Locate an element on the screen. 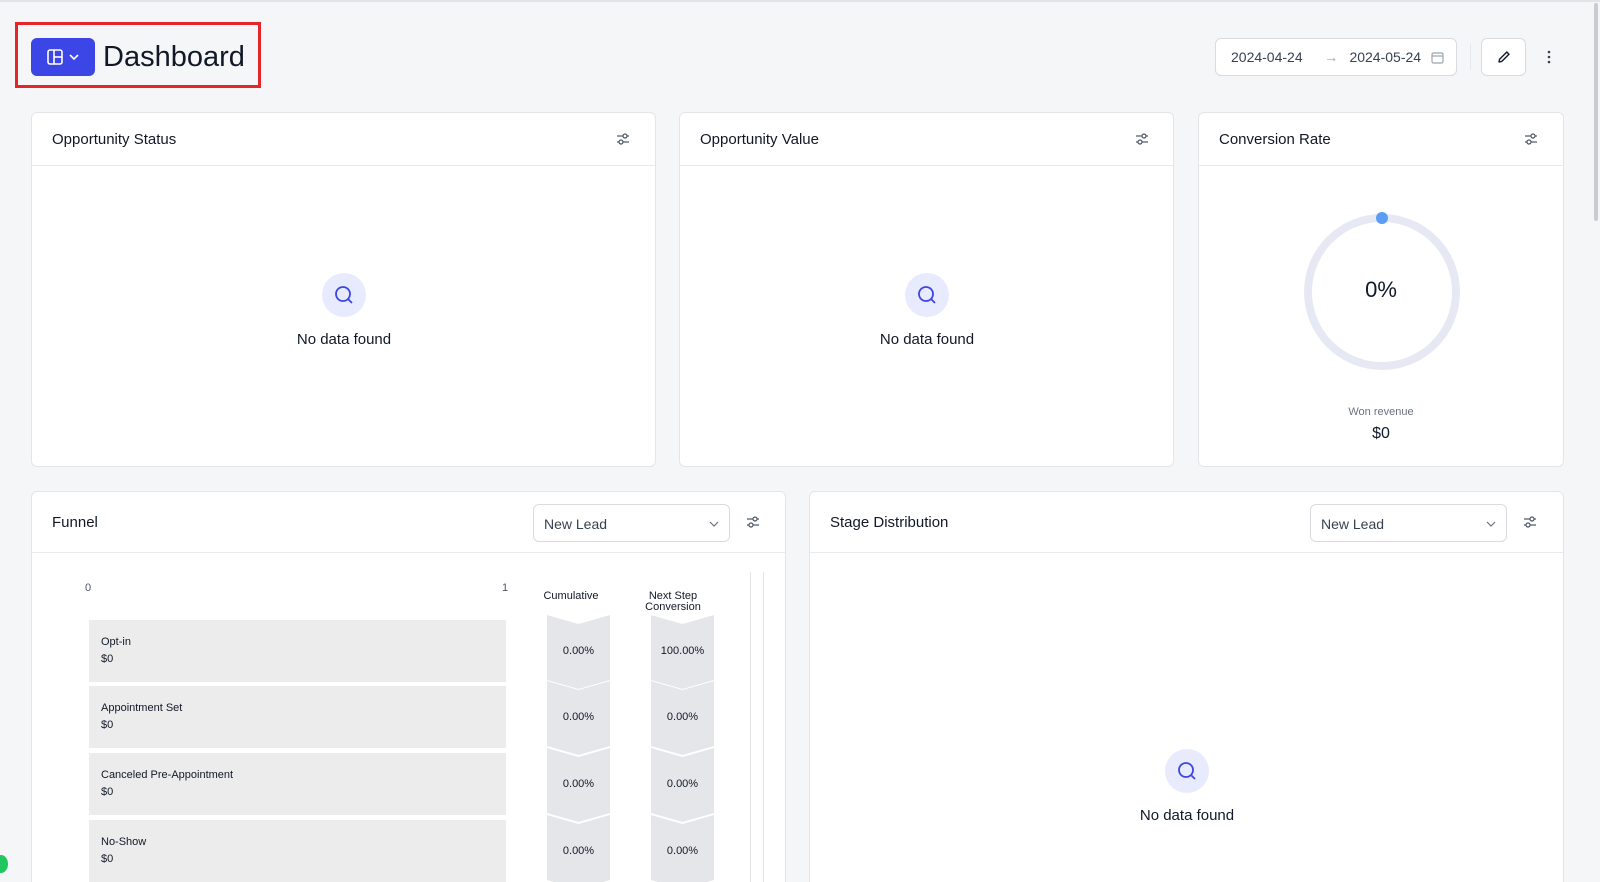 This screenshot has width=1600, height=882. cumulative-header: Cumulative is located at coordinates (571, 596).